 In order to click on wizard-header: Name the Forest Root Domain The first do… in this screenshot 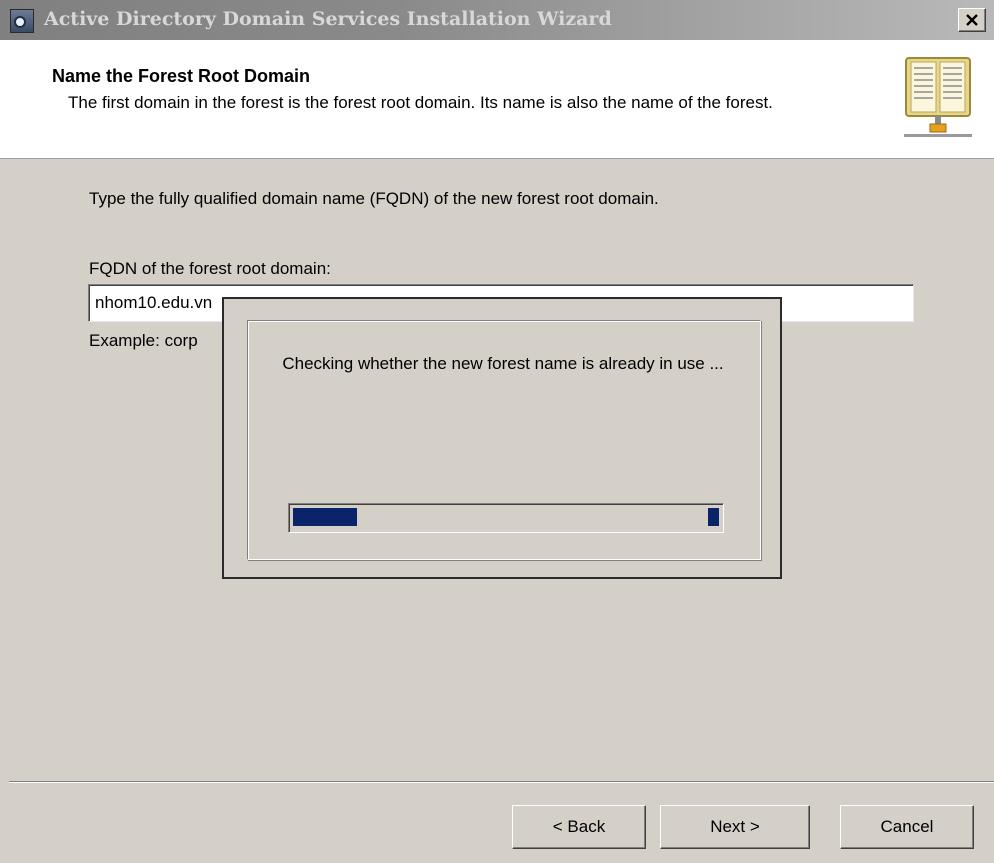, I will do `click(497, 99)`.